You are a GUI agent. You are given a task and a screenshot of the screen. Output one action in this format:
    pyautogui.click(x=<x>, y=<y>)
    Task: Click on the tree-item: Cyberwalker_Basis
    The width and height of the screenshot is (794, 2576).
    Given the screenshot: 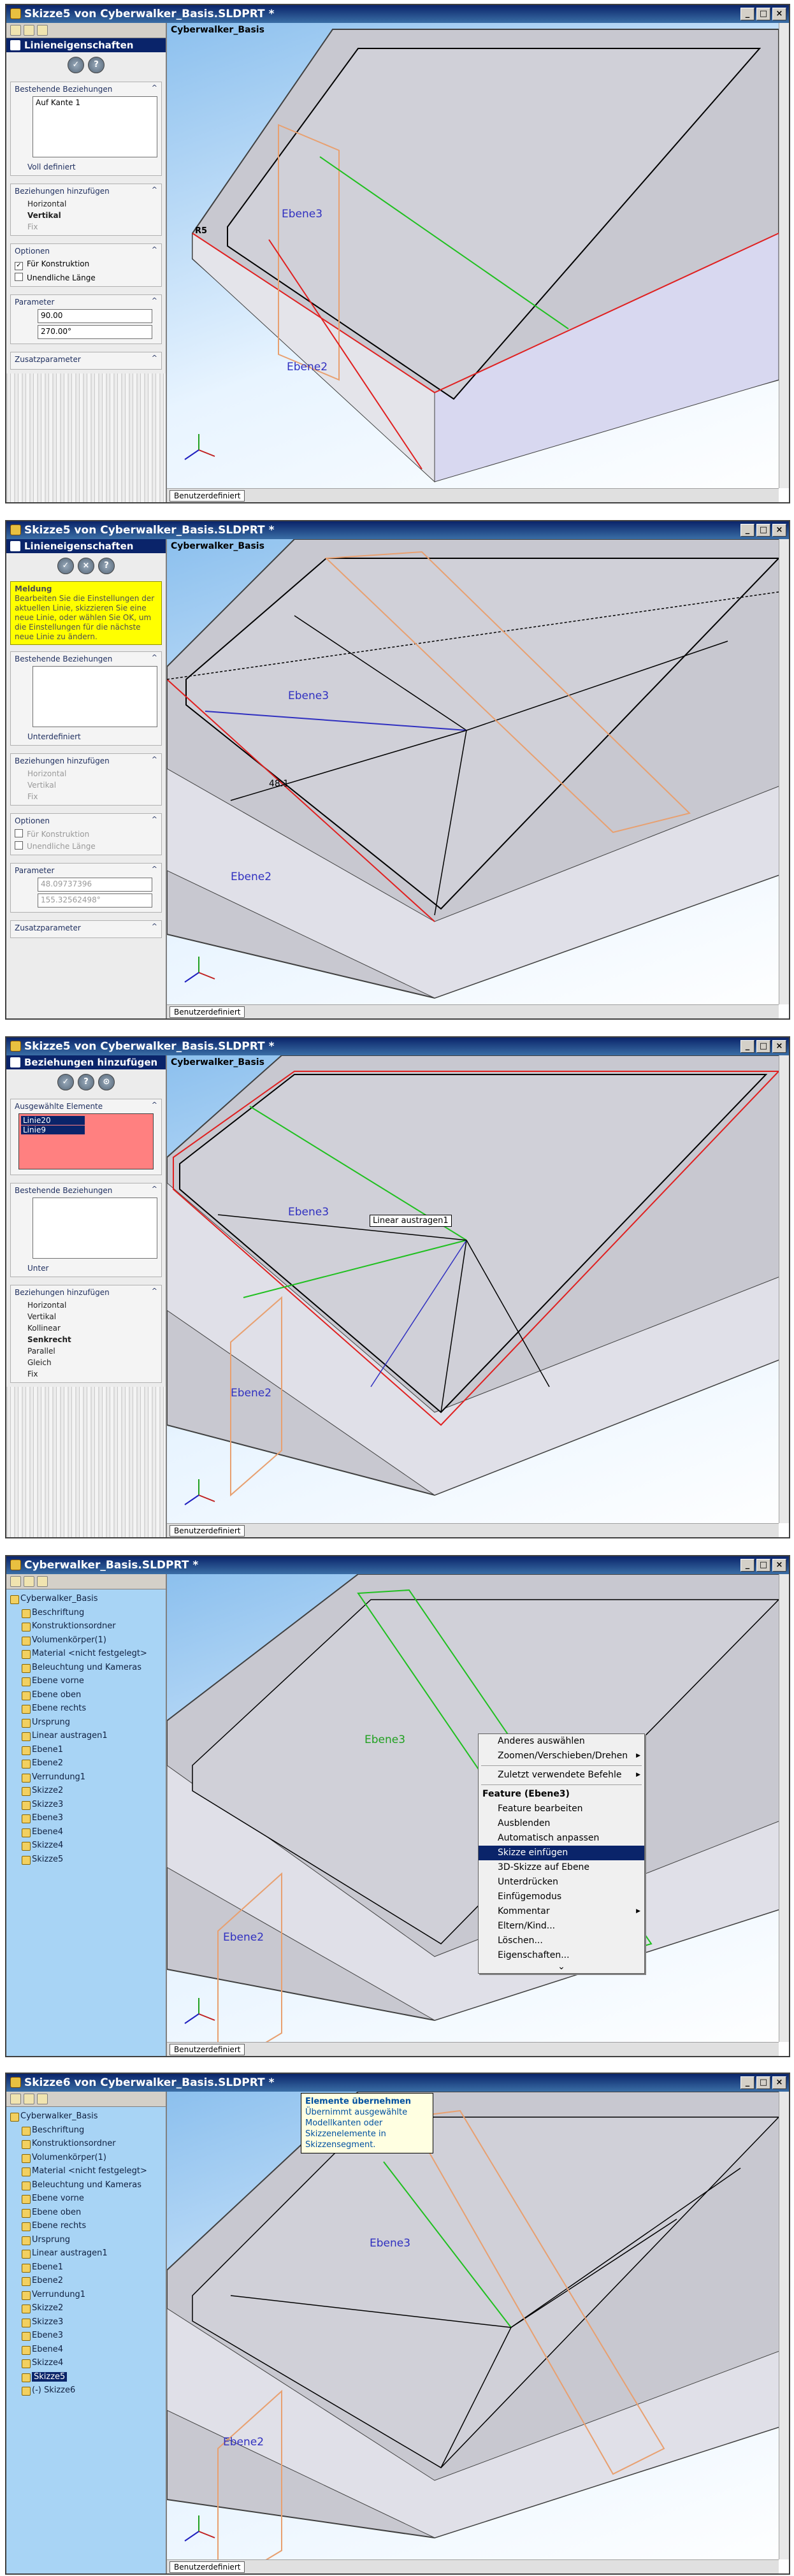 What is the action you would take?
    pyautogui.click(x=86, y=2116)
    